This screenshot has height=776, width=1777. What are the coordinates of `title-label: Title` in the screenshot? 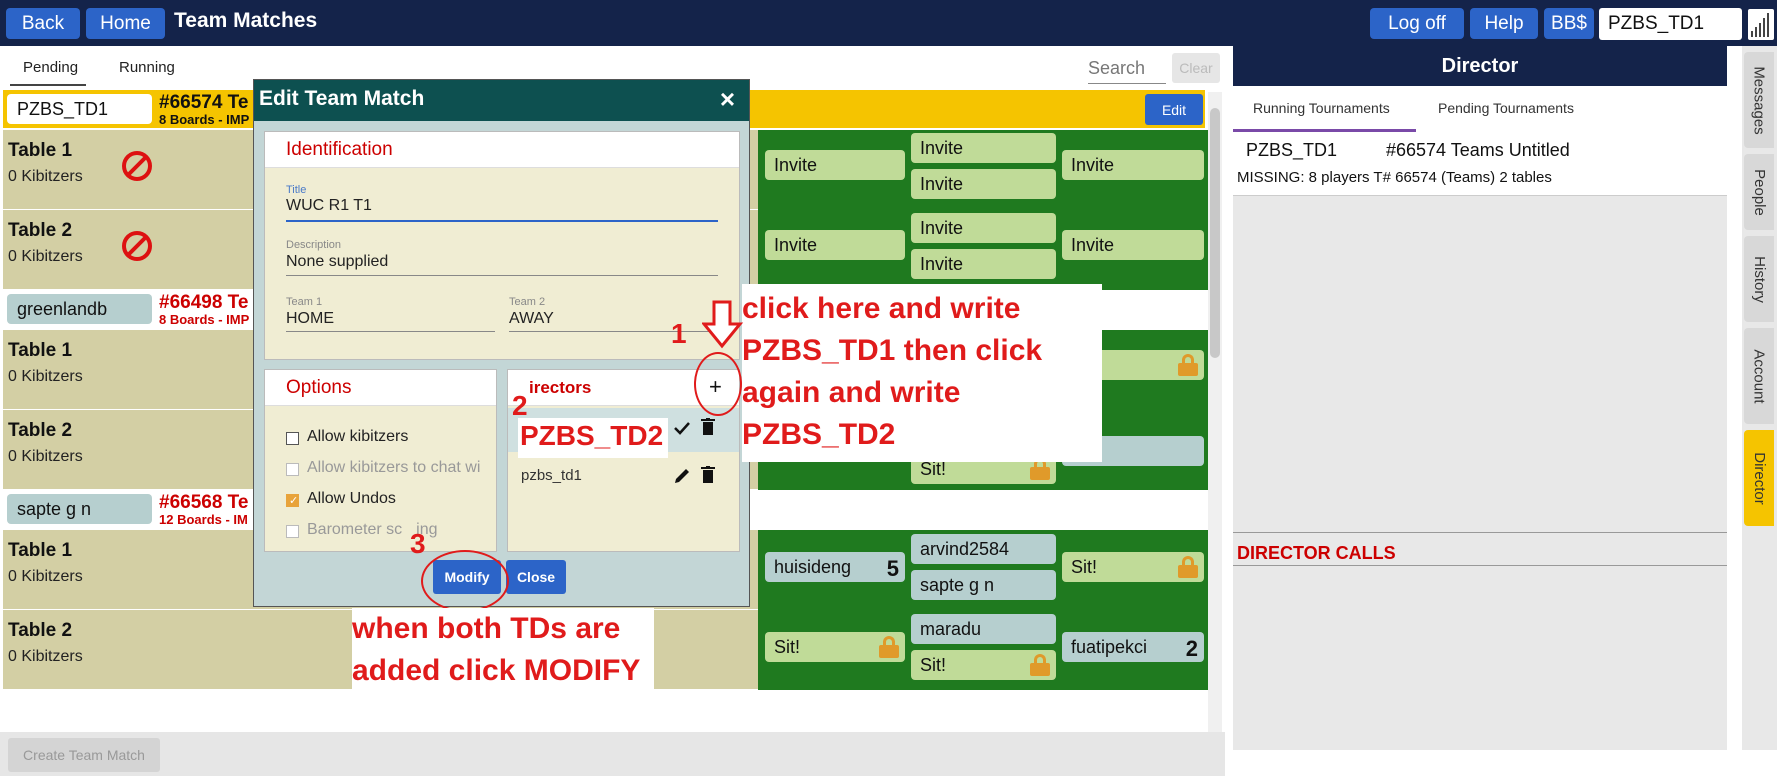 It's located at (296, 190).